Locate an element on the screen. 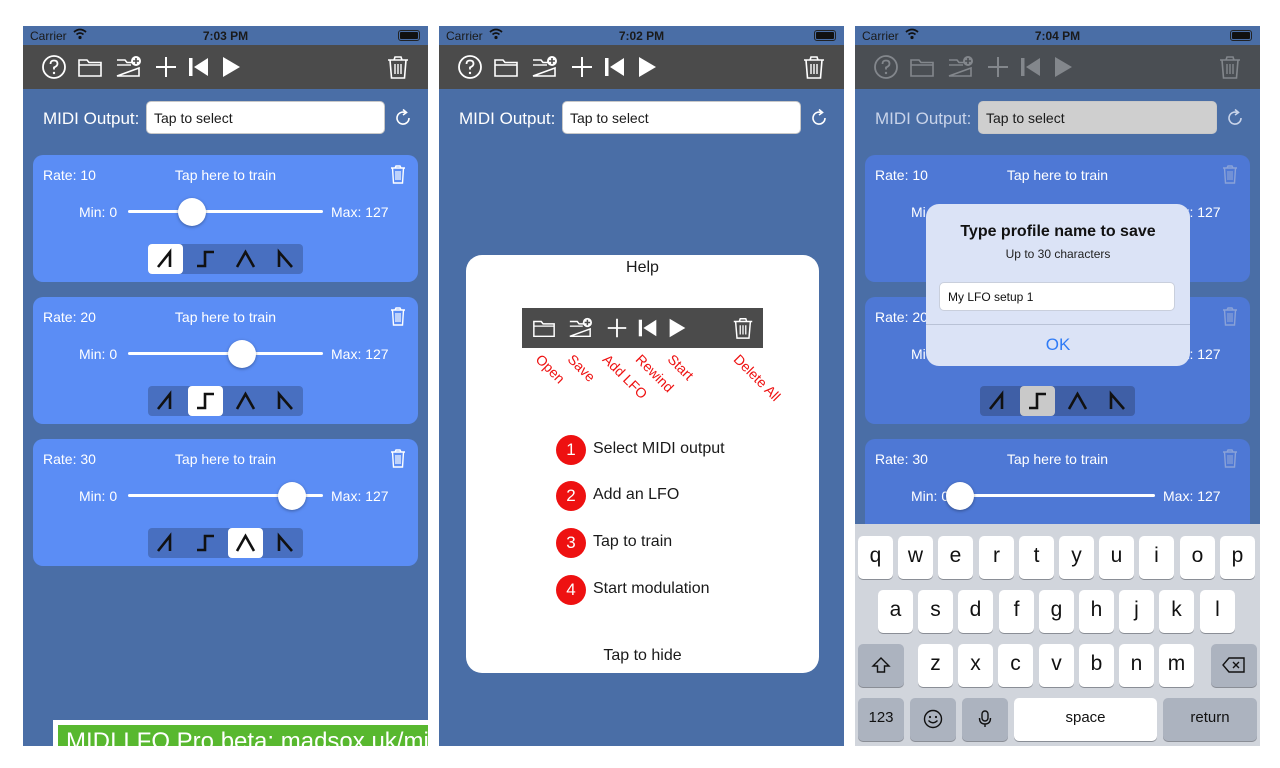  key-i: i is located at coordinates (1156, 557).